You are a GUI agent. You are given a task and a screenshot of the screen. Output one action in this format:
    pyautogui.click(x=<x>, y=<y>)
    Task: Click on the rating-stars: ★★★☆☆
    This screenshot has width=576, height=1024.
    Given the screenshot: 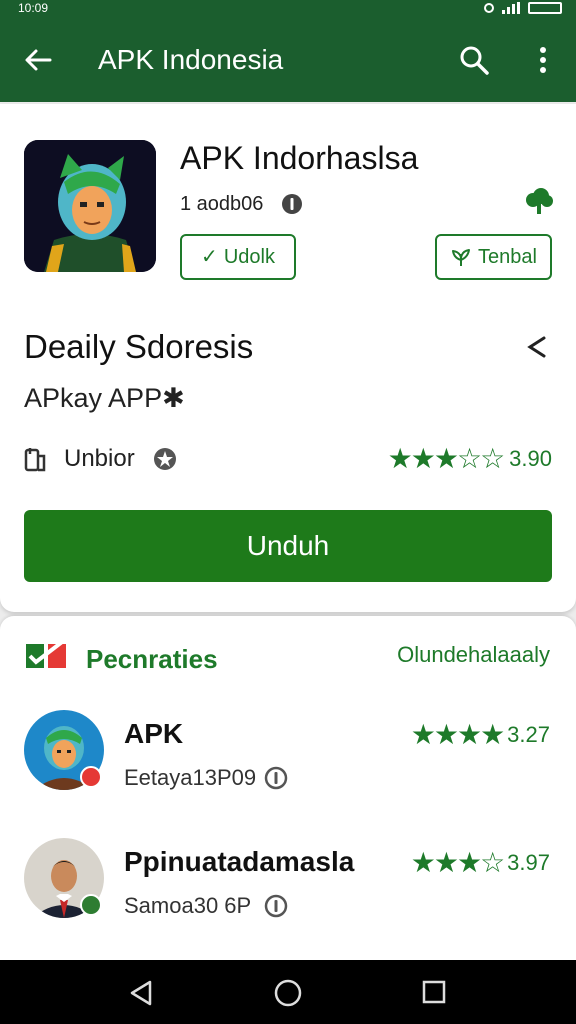 What is the action you would take?
    pyautogui.click(x=446, y=458)
    